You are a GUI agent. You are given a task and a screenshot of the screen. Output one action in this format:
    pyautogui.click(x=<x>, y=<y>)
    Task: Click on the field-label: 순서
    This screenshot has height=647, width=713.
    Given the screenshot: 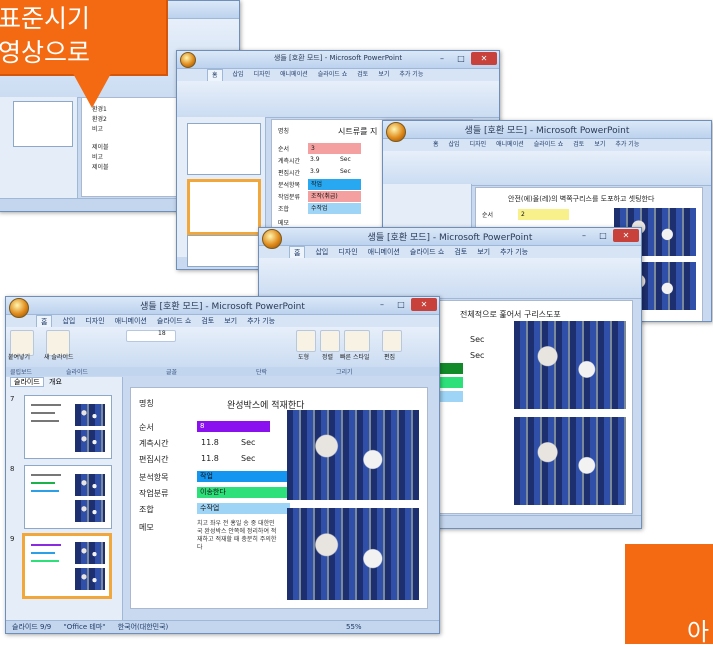 What is the action you would take?
    pyautogui.click(x=146, y=427)
    